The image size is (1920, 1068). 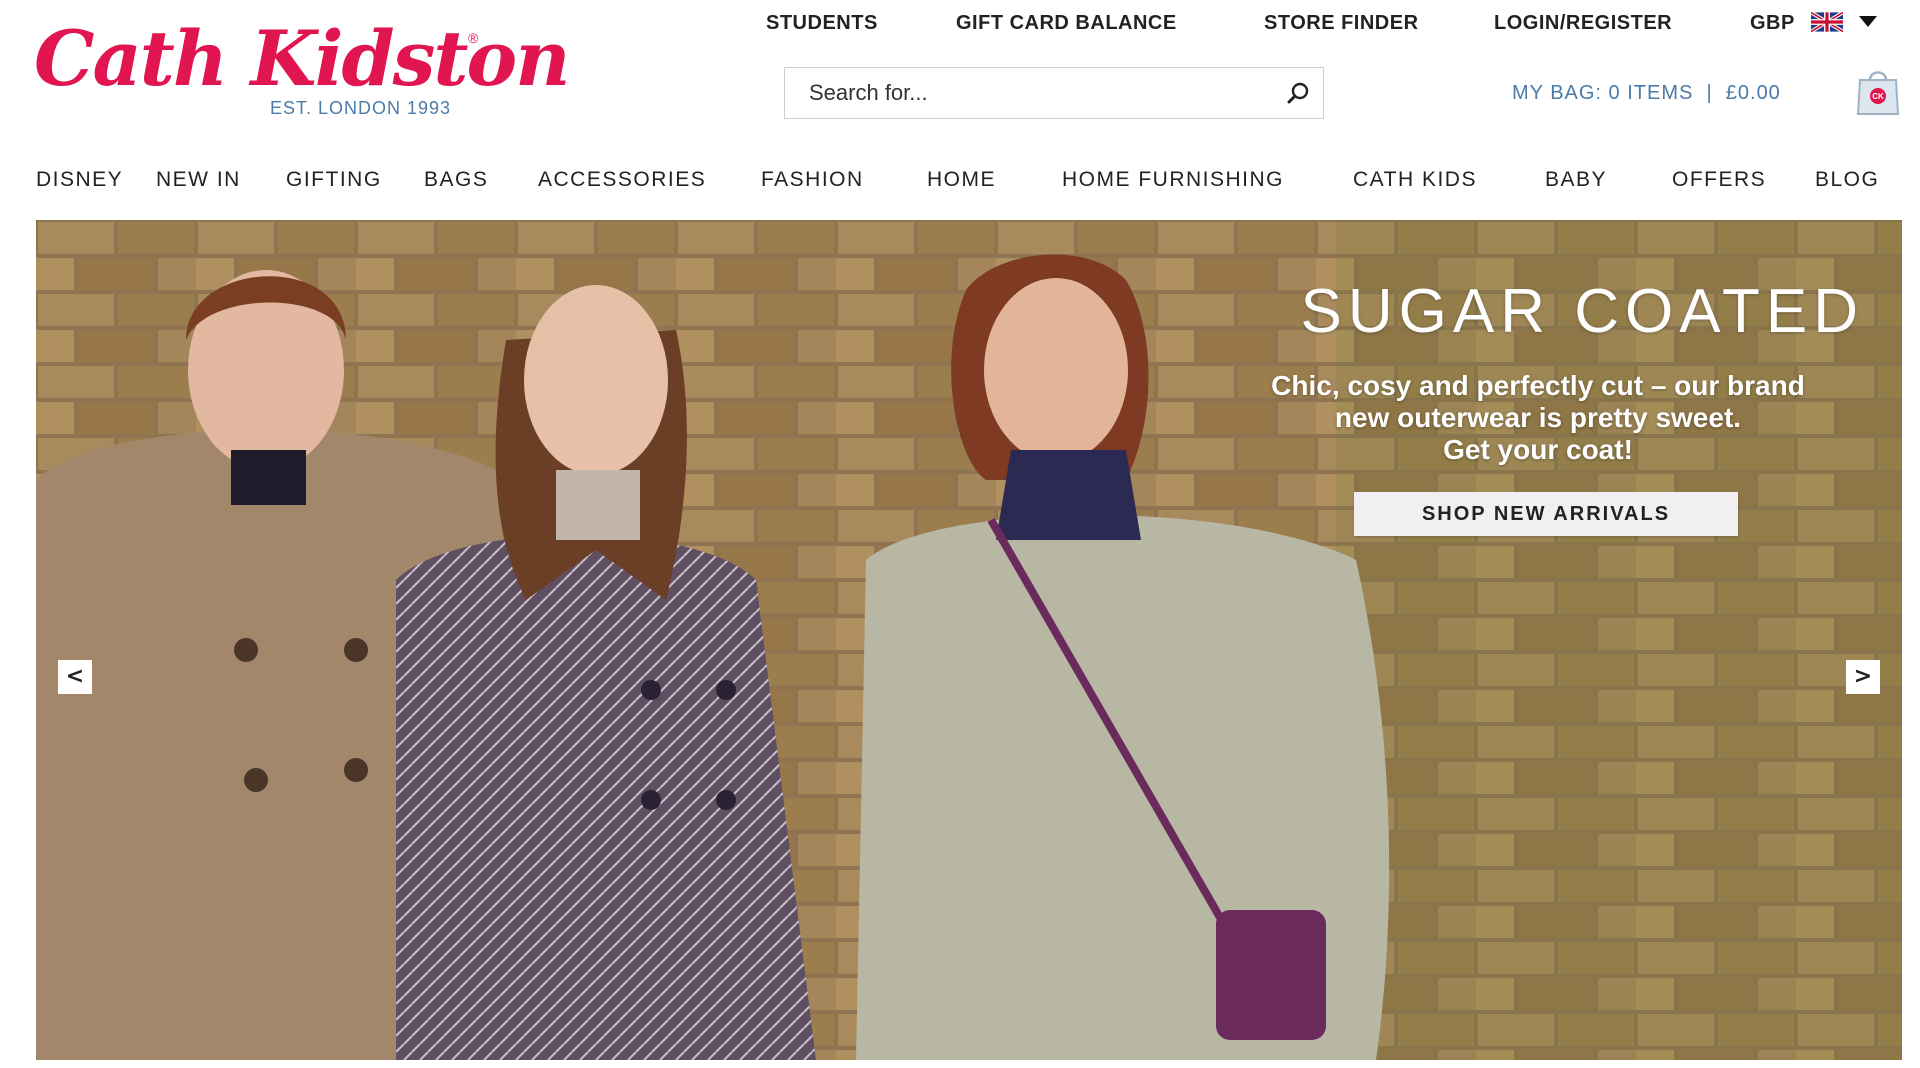 What do you see at coordinates (961, 180) in the screenshot?
I see `nav-item-home: HOME` at bounding box center [961, 180].